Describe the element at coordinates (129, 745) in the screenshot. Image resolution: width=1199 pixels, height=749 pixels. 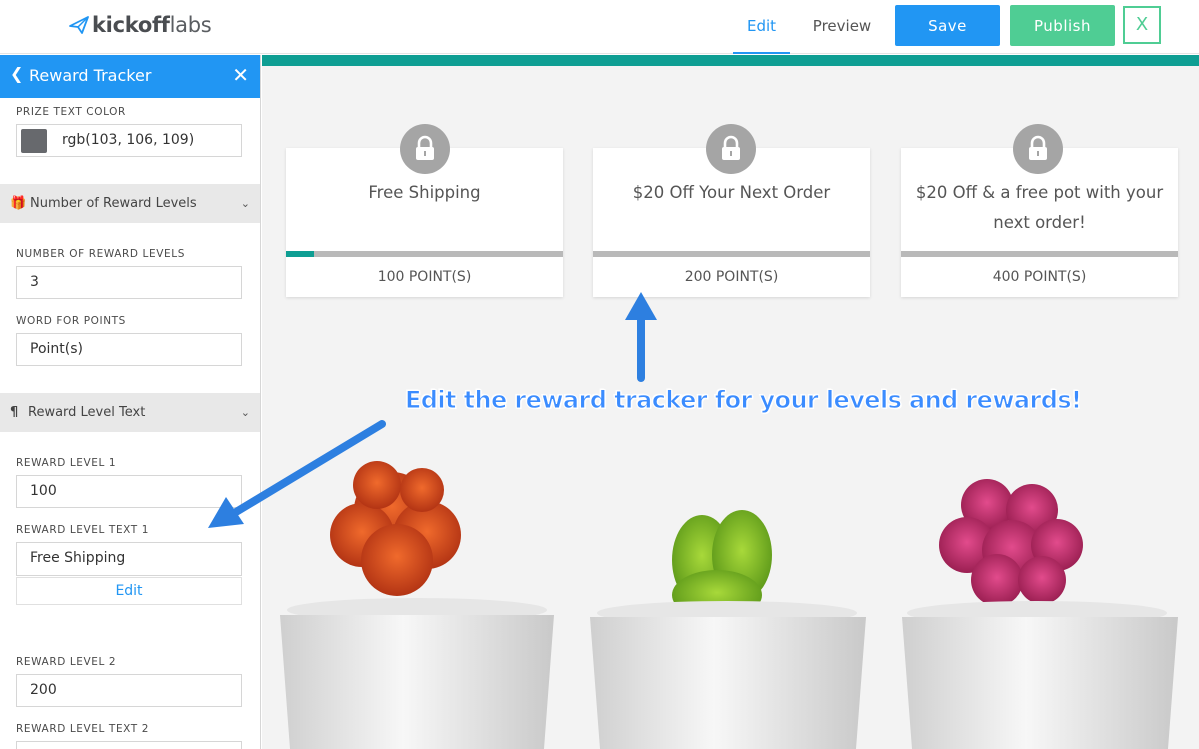
I see `reward-level-text-2-input` at that location.